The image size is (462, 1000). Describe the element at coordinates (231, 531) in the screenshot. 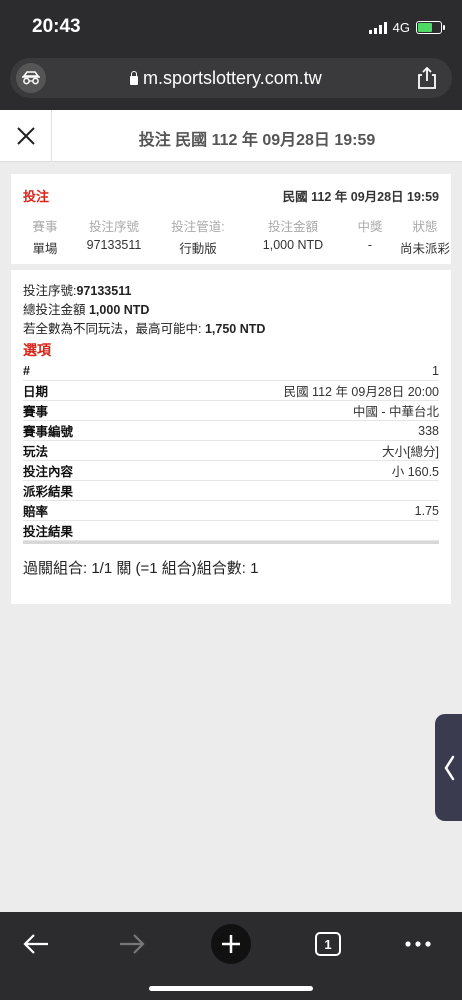

I see `table-row: 投注結果` at that location.